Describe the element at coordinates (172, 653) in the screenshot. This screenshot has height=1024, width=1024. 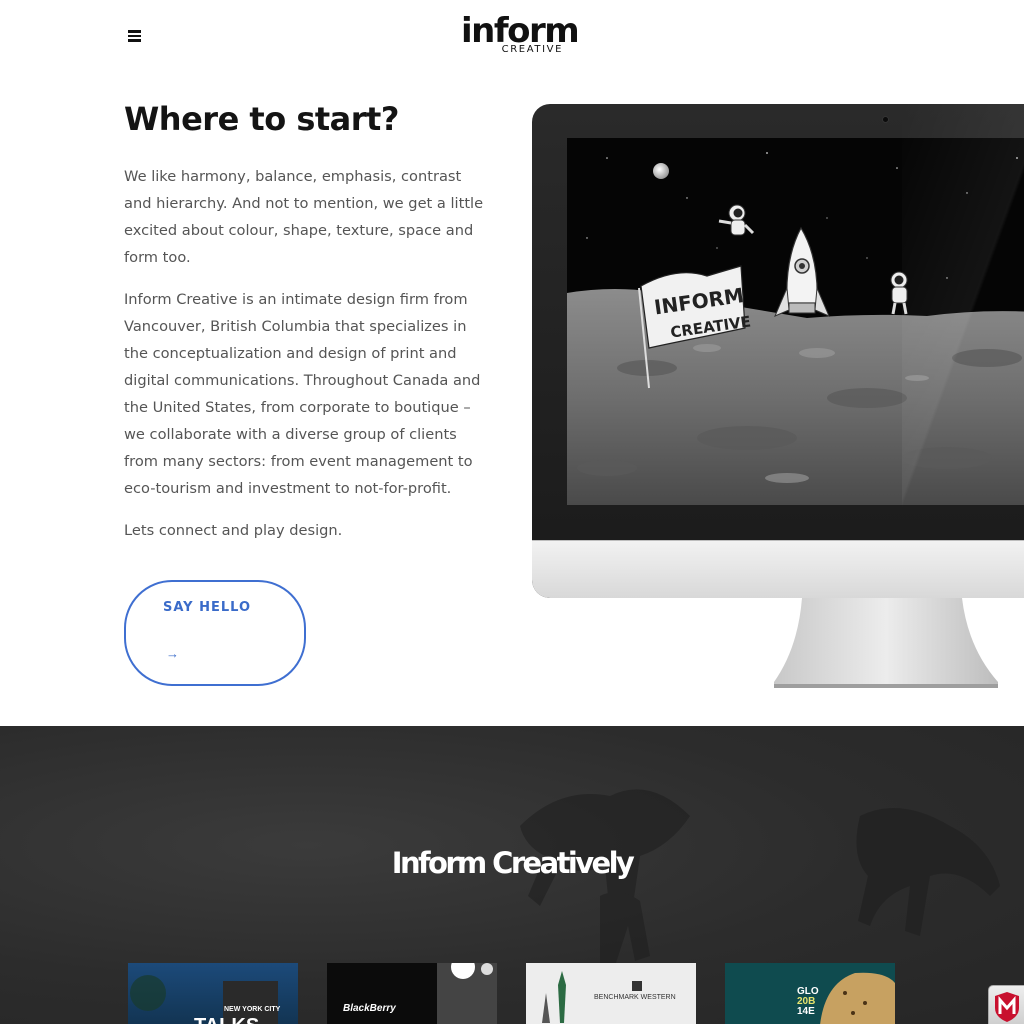
I see `arrow-right-icon: →` at that location.